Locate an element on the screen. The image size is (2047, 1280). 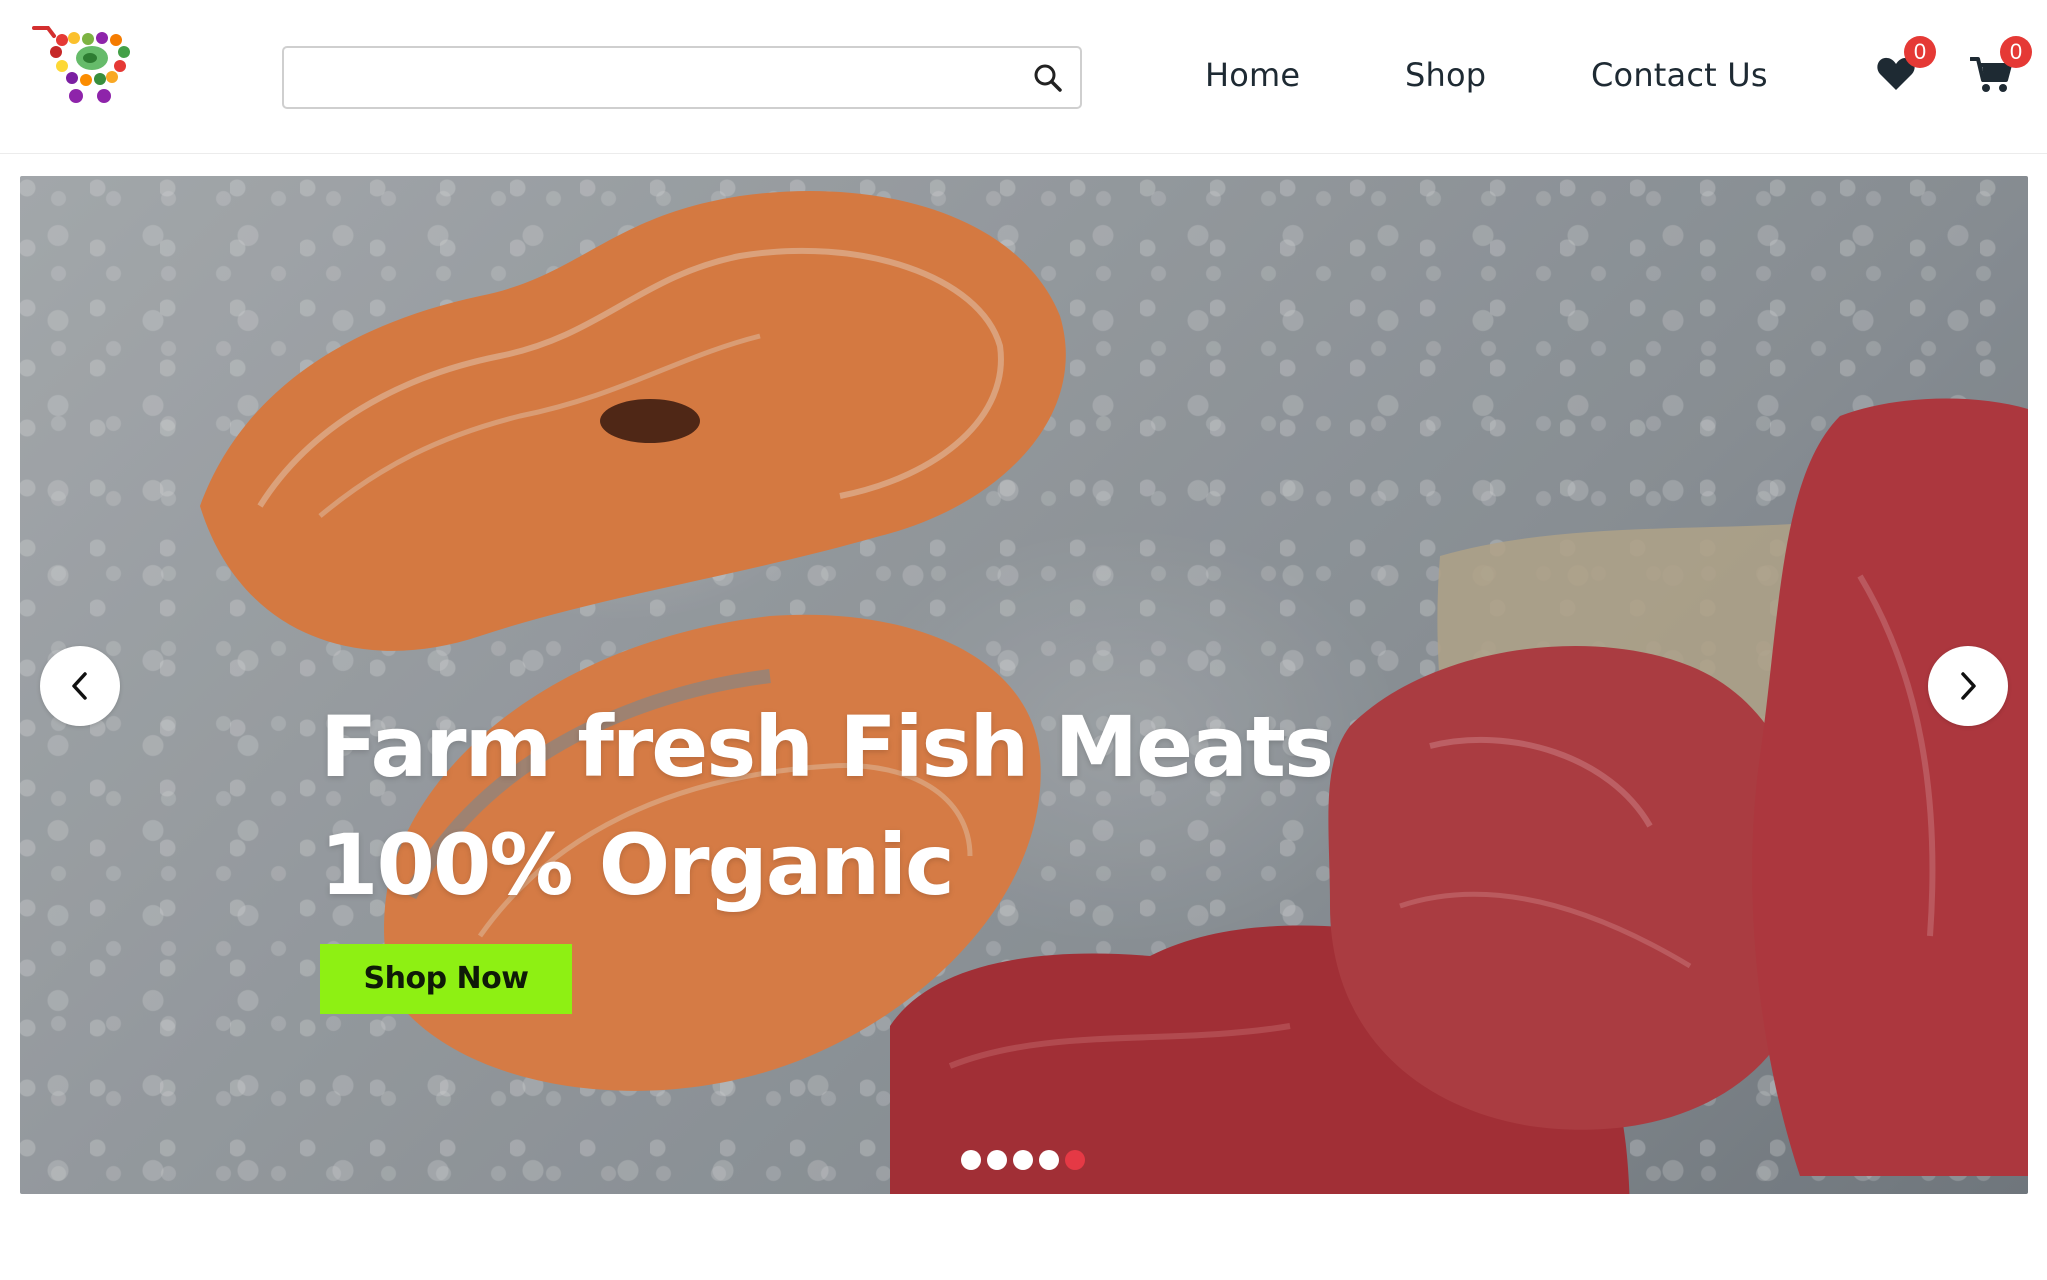
cart-count-badge: 0 is located at coordinates (2016, 52).